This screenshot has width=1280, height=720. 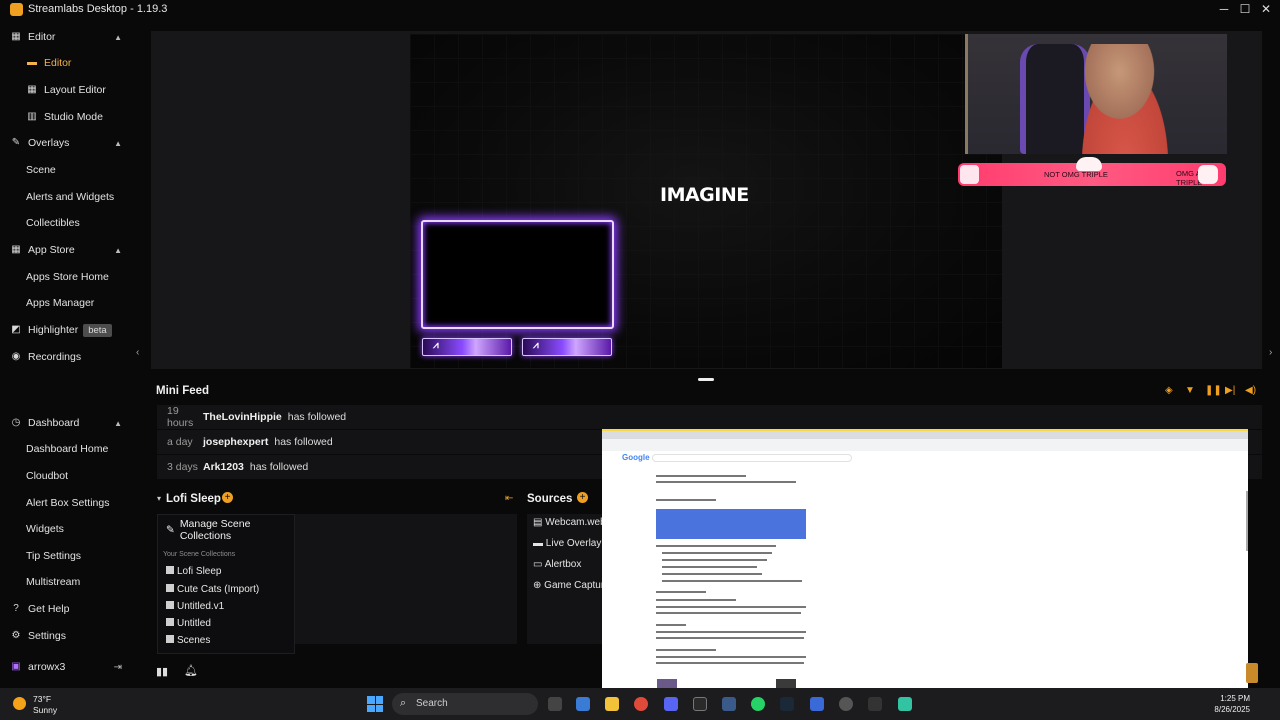 I want to click on collection-label: Cute Cats (Import), so click(x=218, y=589).